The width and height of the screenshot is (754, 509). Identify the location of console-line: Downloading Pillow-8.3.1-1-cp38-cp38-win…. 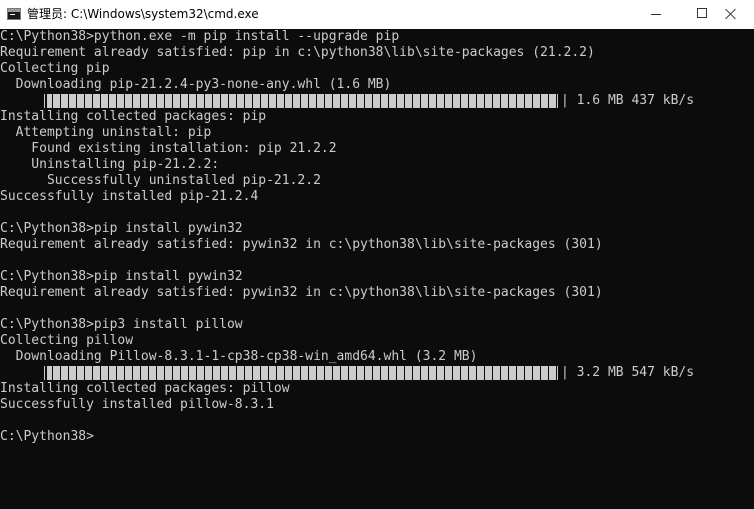
(239, 356).